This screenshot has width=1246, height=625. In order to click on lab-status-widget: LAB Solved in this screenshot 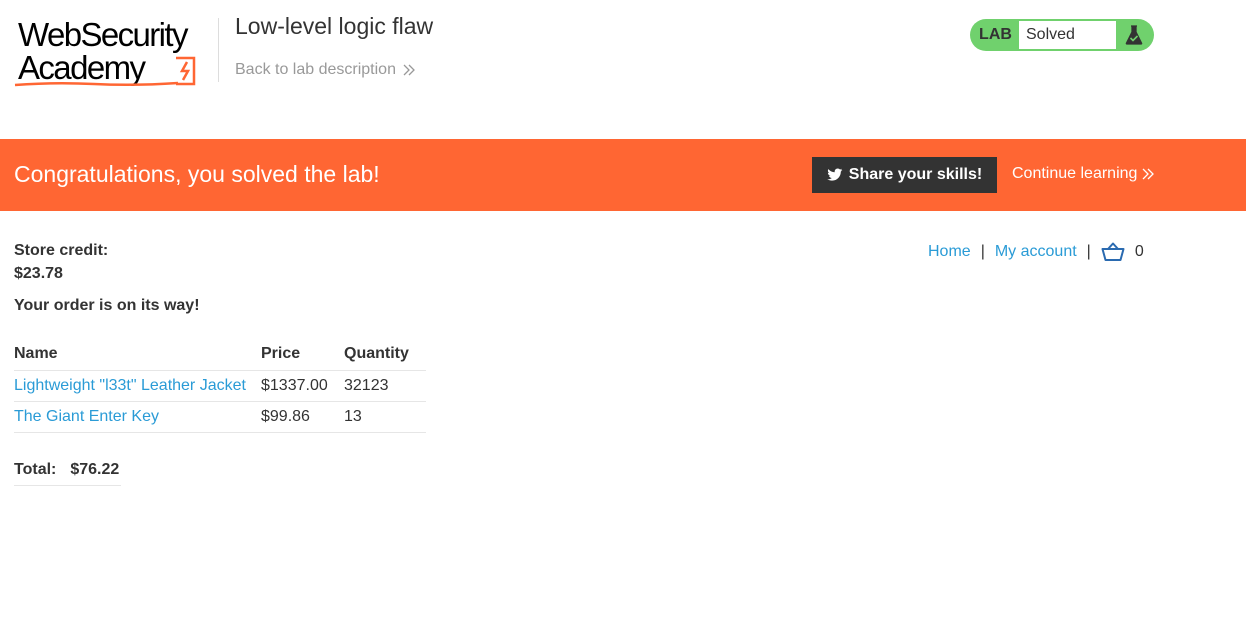, I will do `click(1062, 35)`.